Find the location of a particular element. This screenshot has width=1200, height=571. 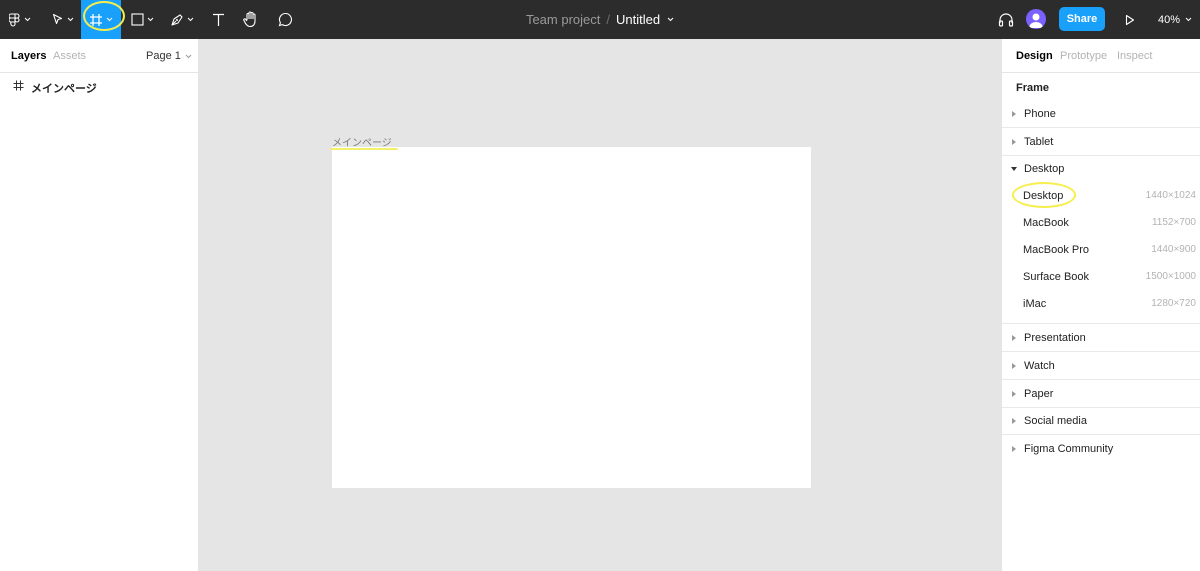

preset-name: Surface Book is located at coordinates (1056, 277).